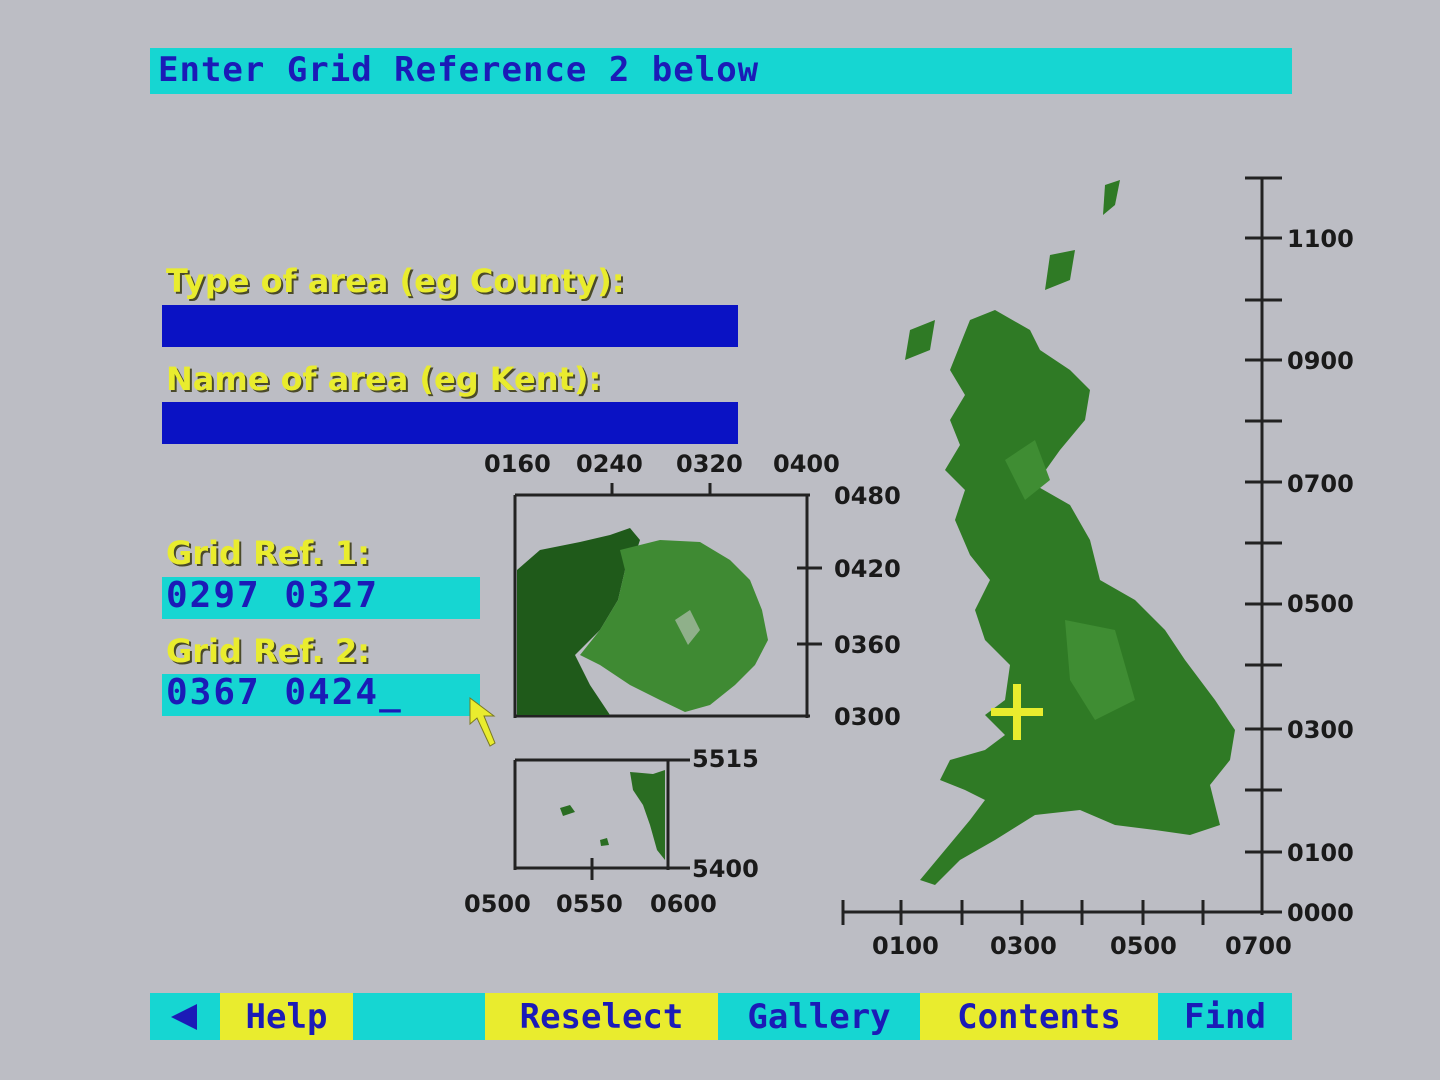  What do you see at coordinates (286, 1016) in the screenshot?
I see `help-button: Help` at bounding box center [286, 1016].